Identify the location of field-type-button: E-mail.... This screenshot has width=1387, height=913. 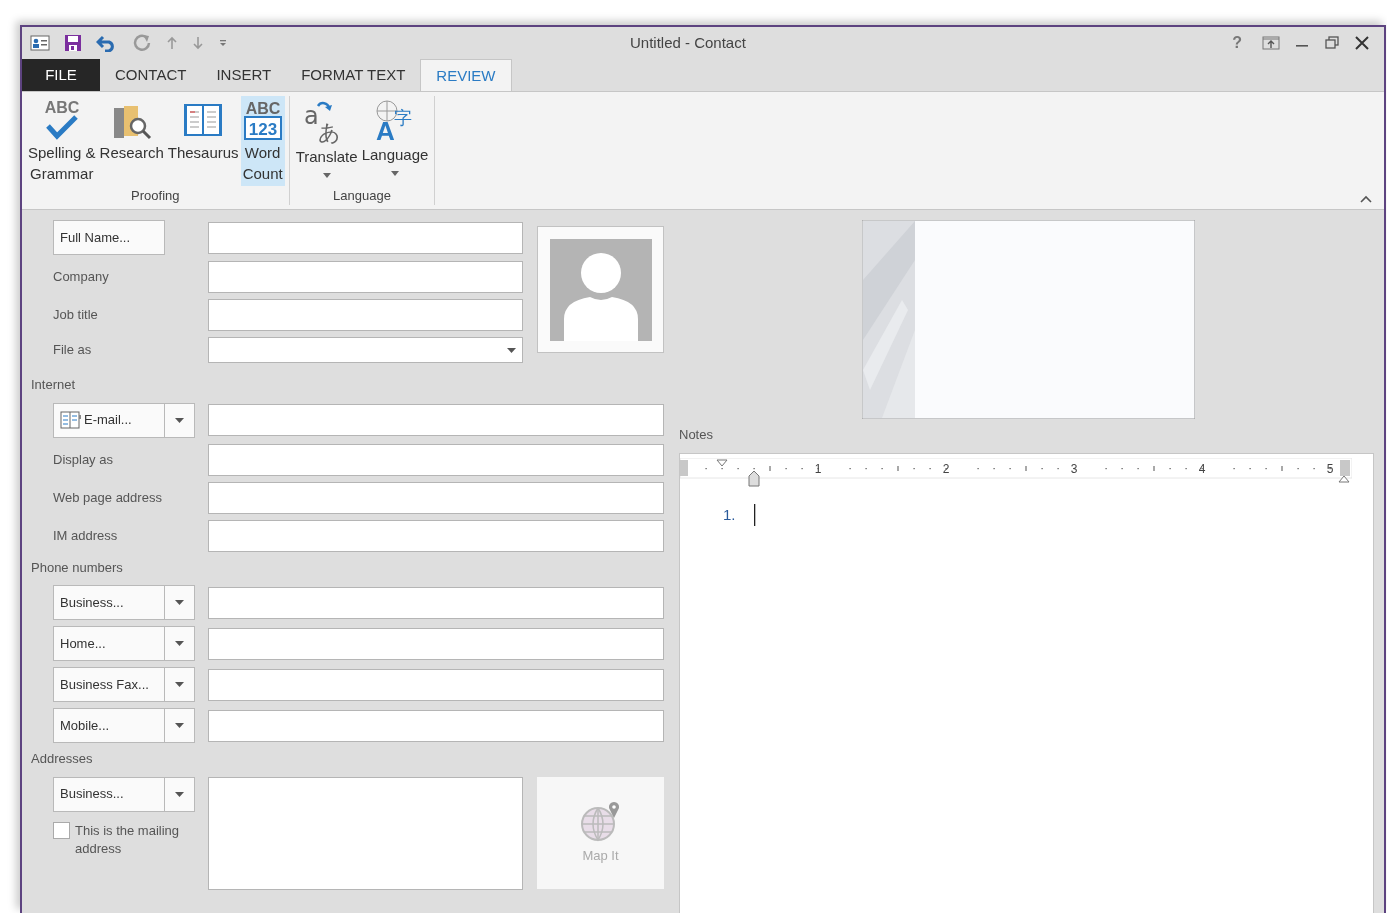
(109, 420).